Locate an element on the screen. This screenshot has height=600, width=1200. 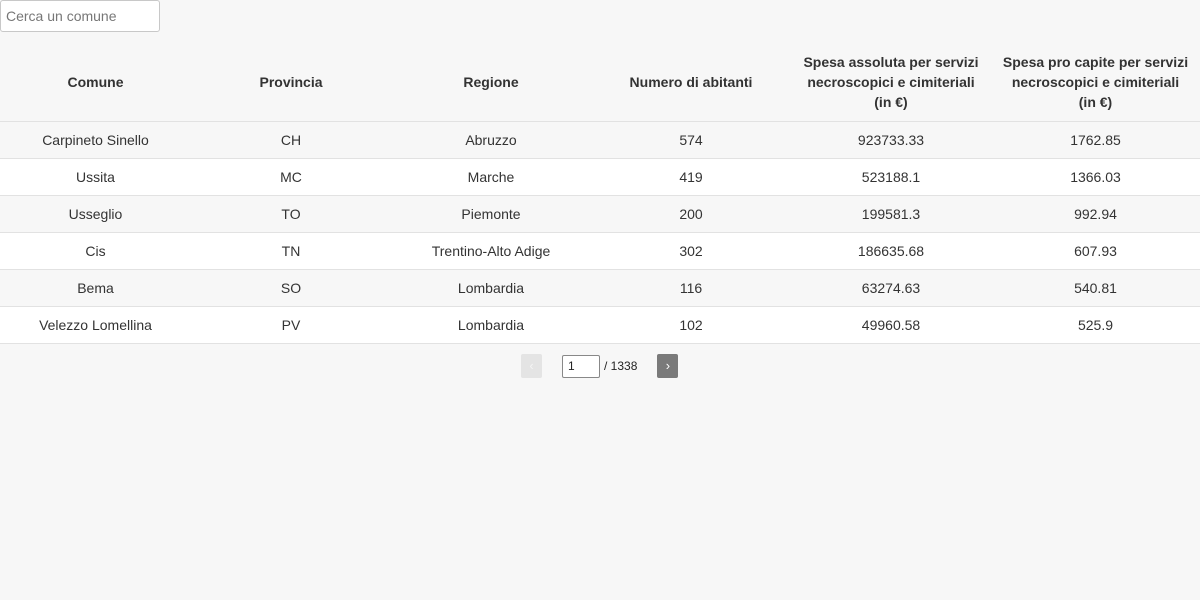
cell-provincia: PV is located at coordinates (291, 325).